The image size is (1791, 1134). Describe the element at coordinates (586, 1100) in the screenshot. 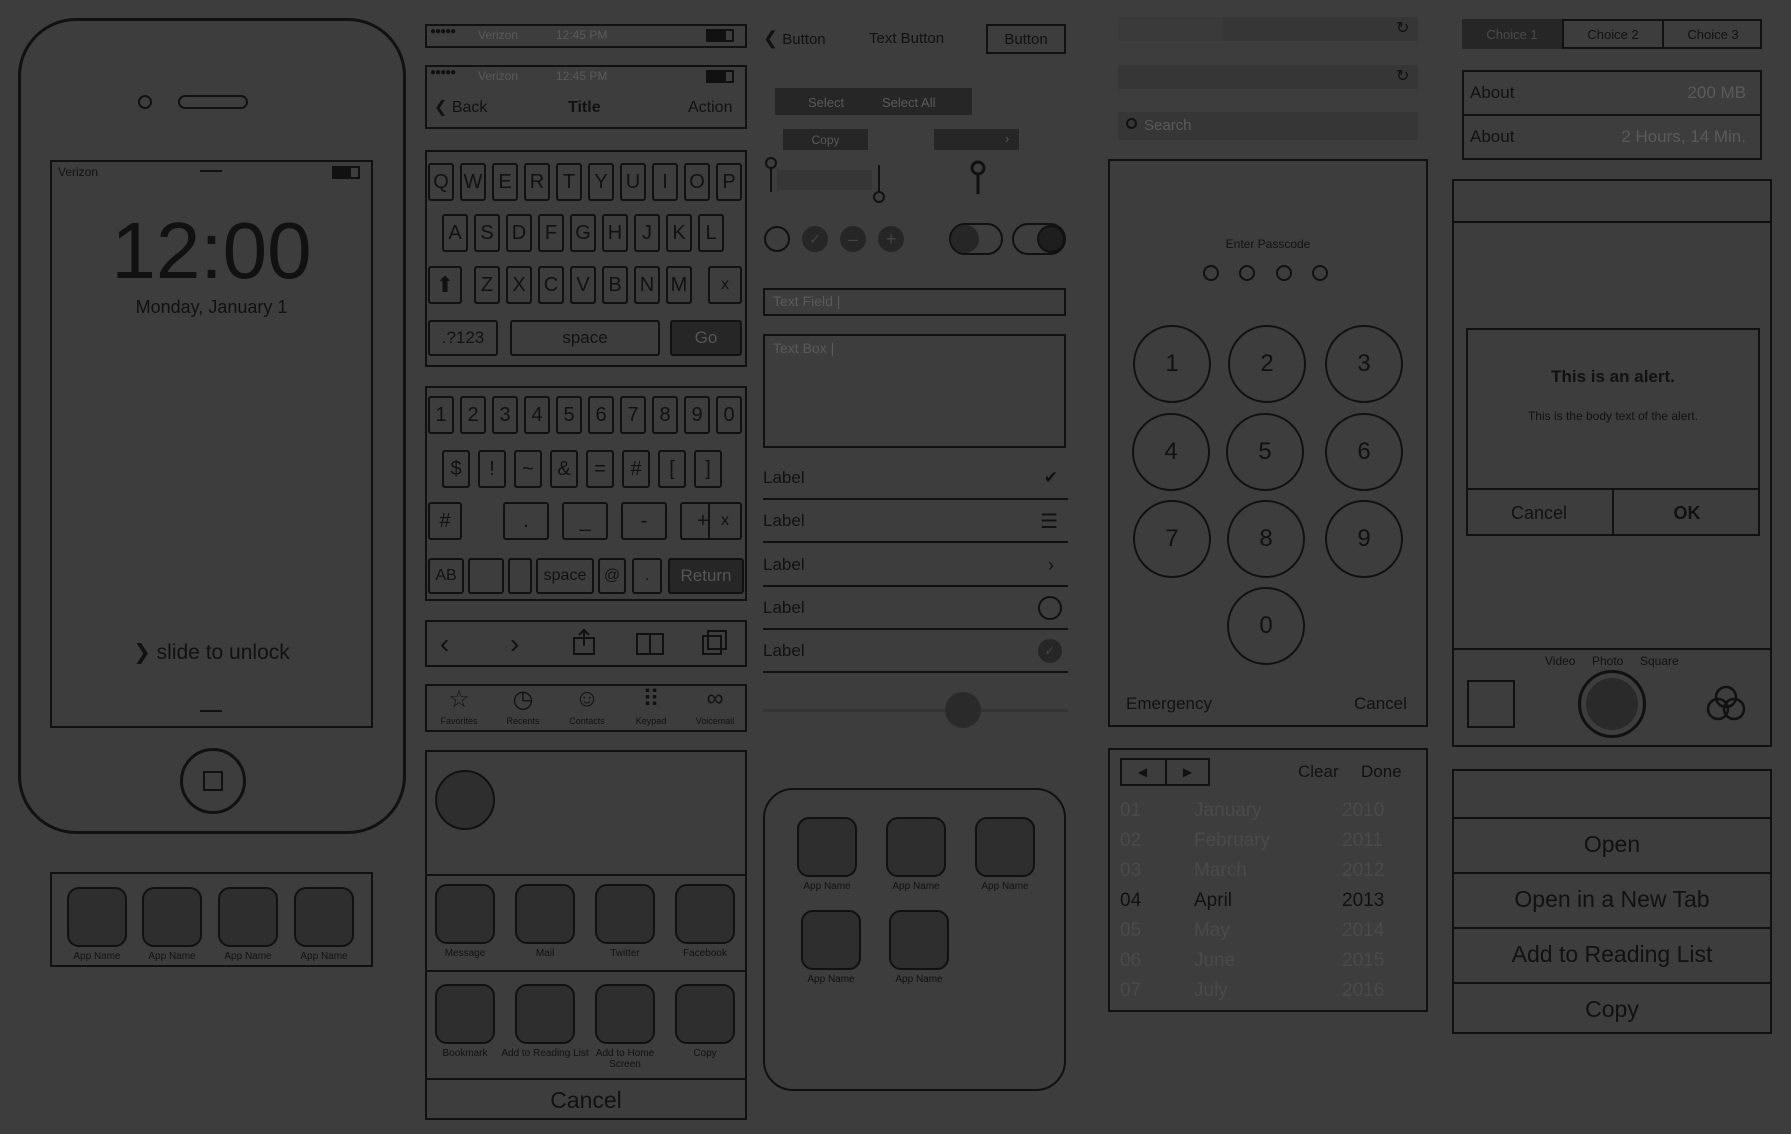

I see `share-cancel-button: Cancel` at that location.